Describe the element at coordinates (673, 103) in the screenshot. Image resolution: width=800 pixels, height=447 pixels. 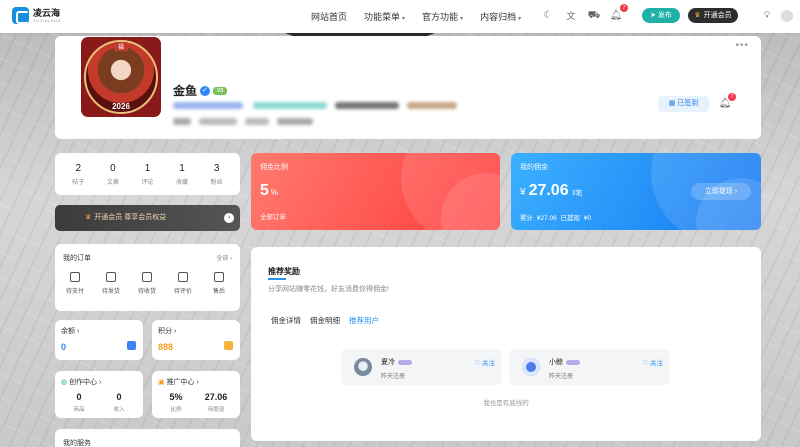
I see `calendar-icon: ▦` at that location.